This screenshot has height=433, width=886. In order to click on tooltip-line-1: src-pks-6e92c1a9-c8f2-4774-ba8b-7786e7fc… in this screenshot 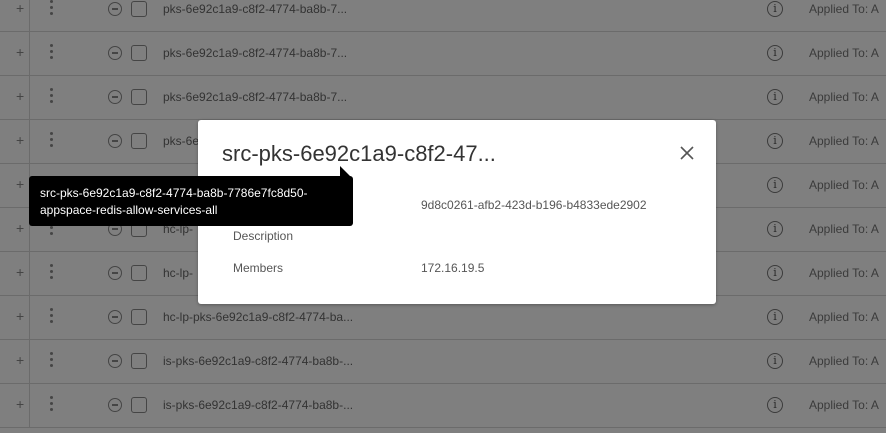, I will do `click(174, 193)`.